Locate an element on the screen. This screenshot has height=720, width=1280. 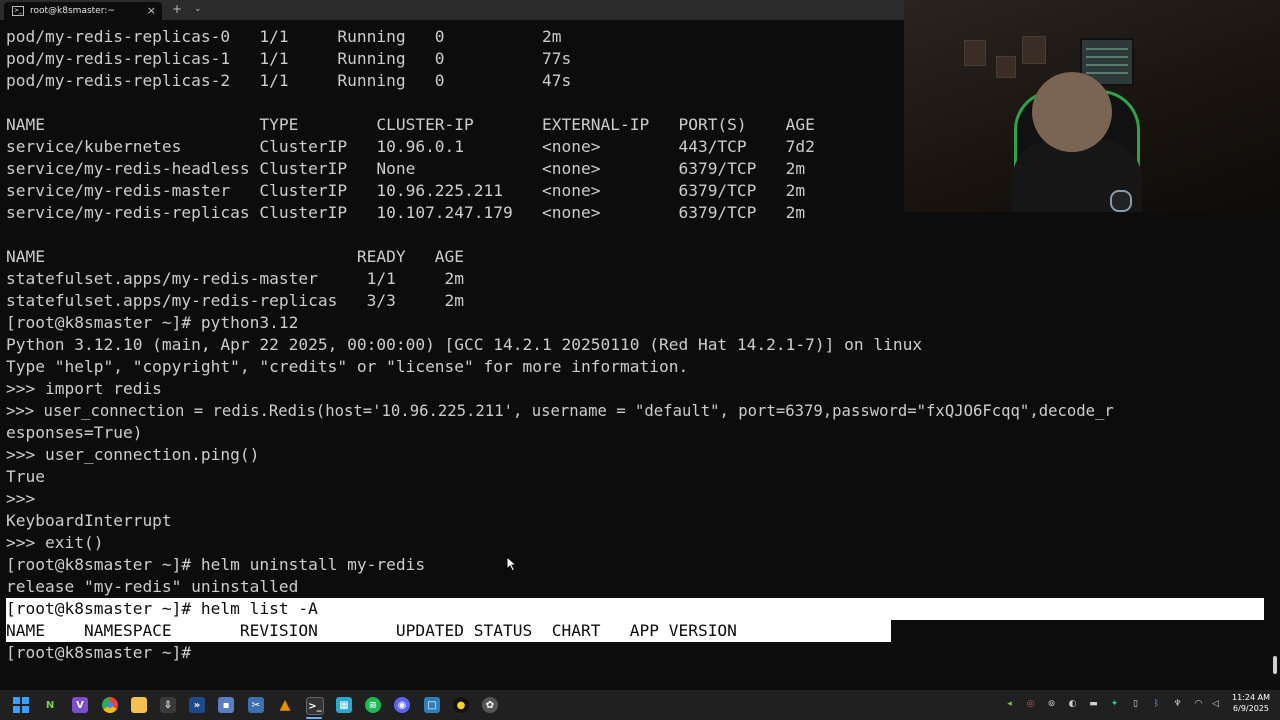
tab-dropdown-icon: ⌄ is located at coordinates (198, 9).